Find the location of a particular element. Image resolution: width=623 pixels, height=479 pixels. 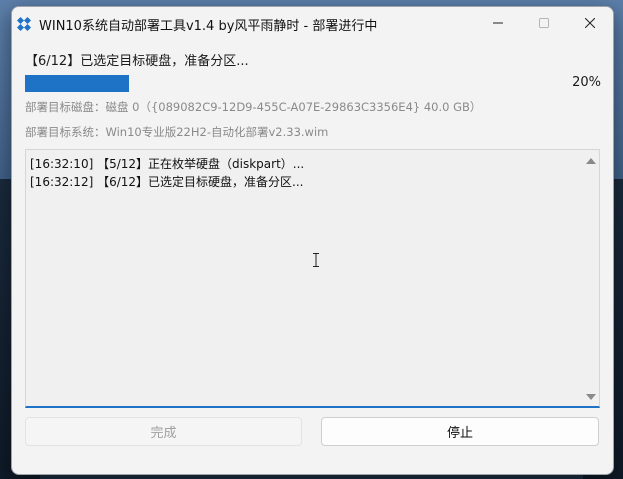

progress-percent: 20% is located at coordinates (586, 82).